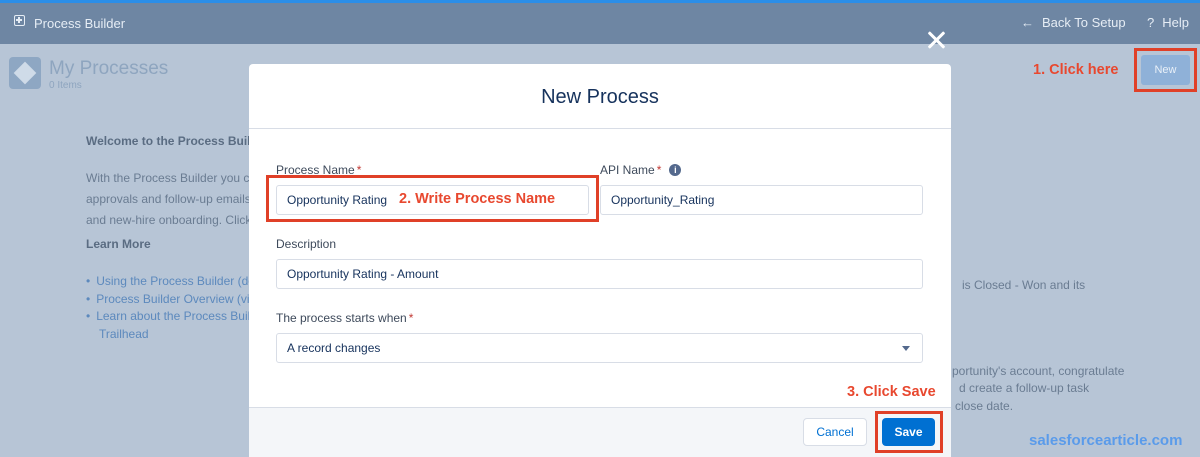 This screenshot has height=457, width=1200. Describe the element at coordinates (306, 244) in the screenshot. I see `description-label: Description` at that location.